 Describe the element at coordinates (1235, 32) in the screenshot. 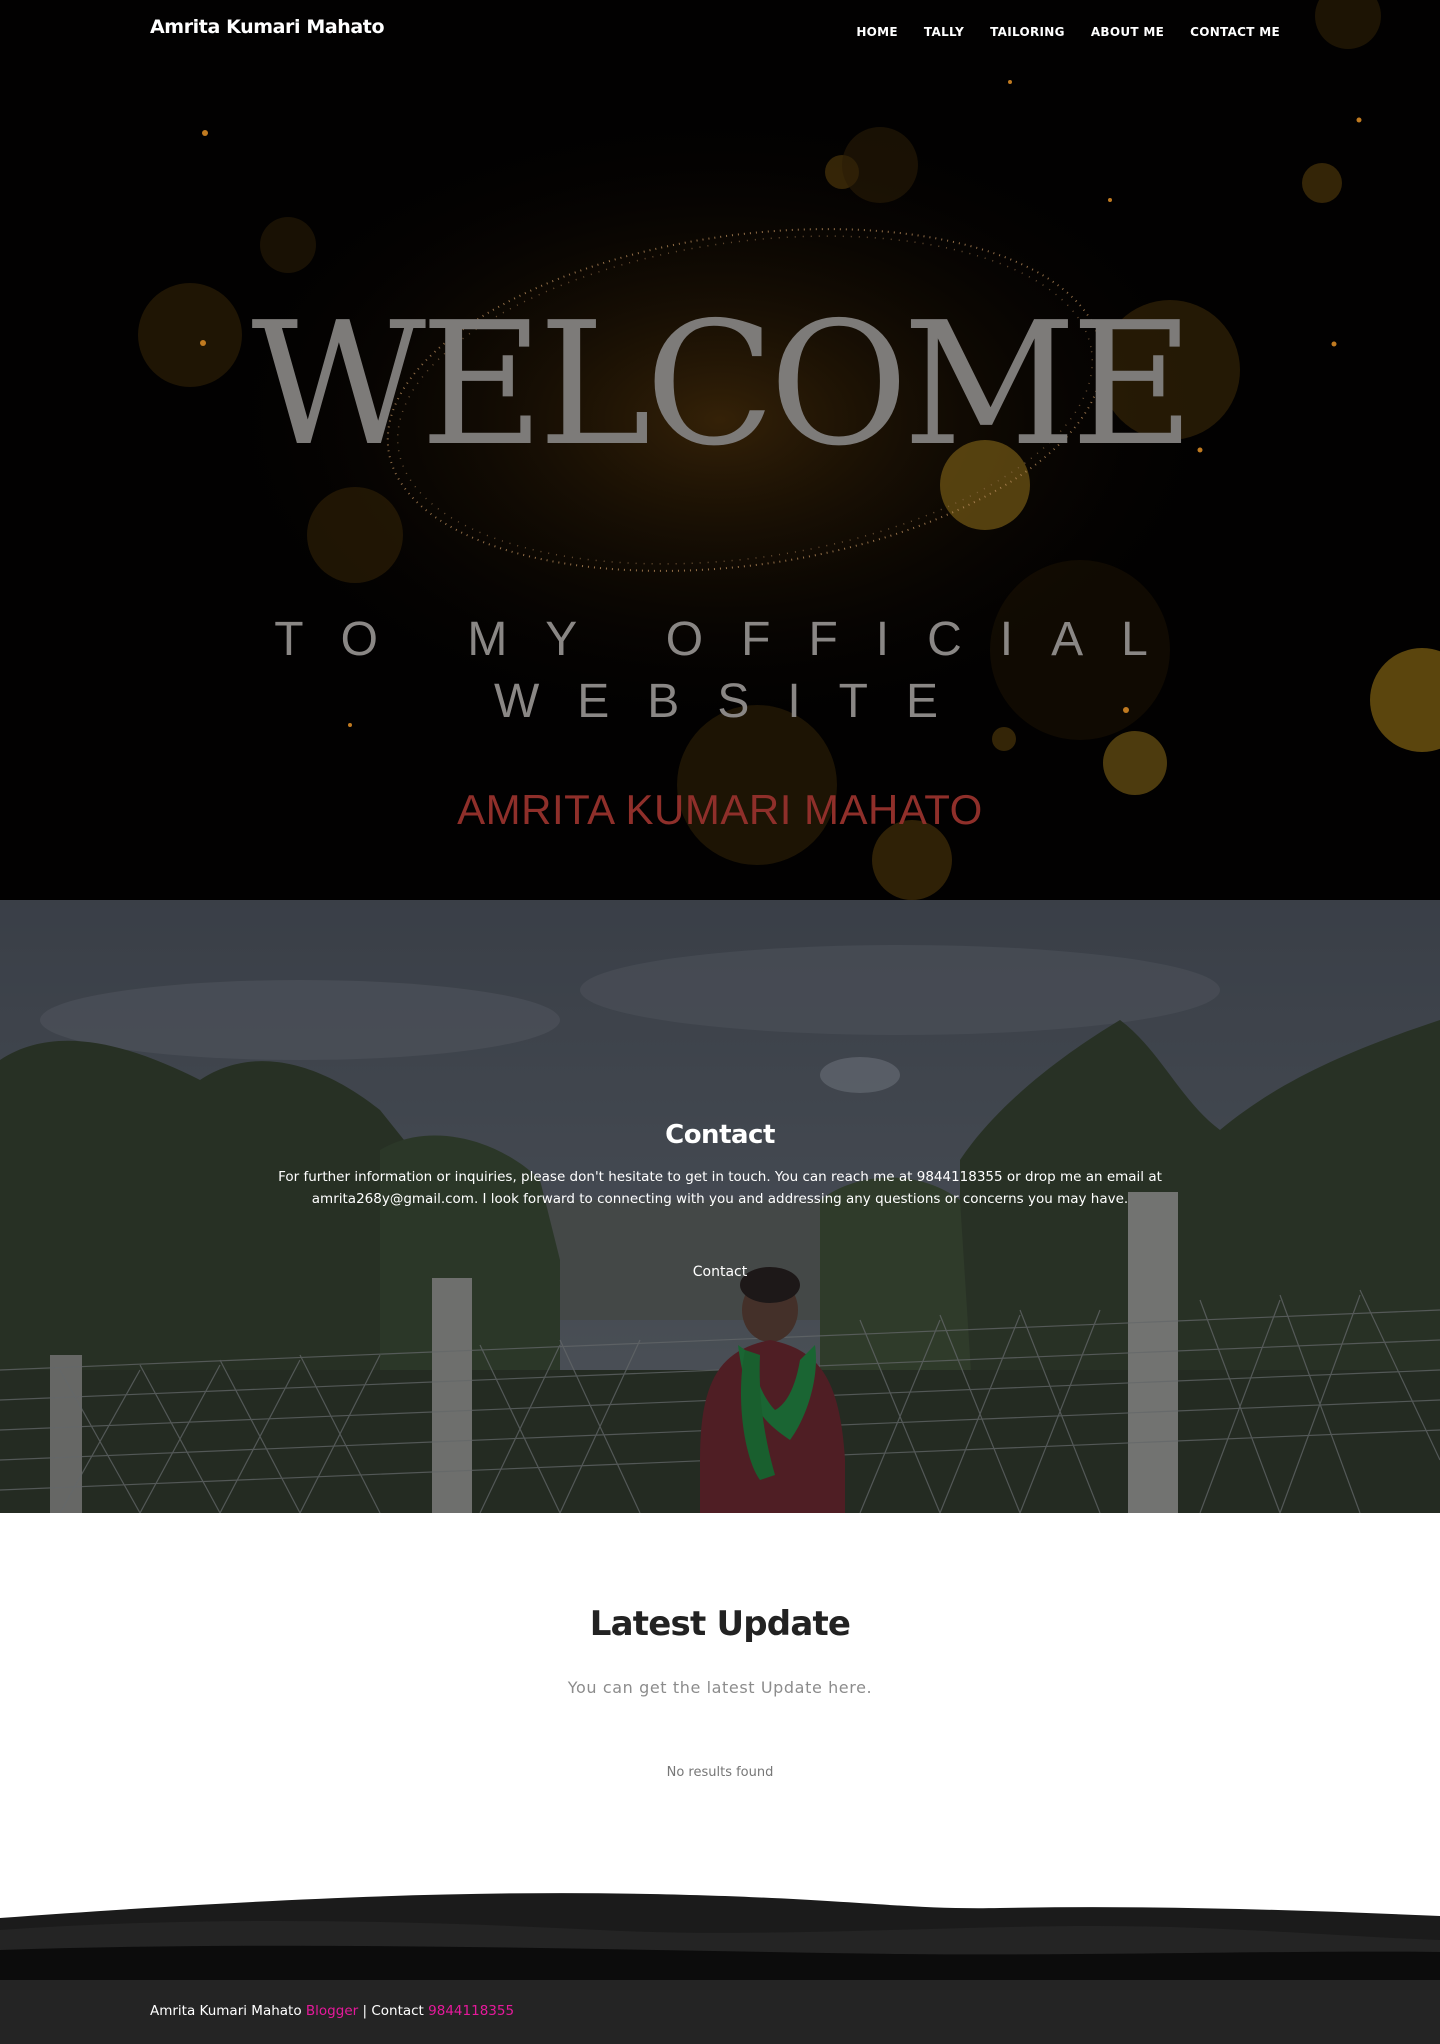

I see `nav-item-contact-me: CONTACT ME` at that location.